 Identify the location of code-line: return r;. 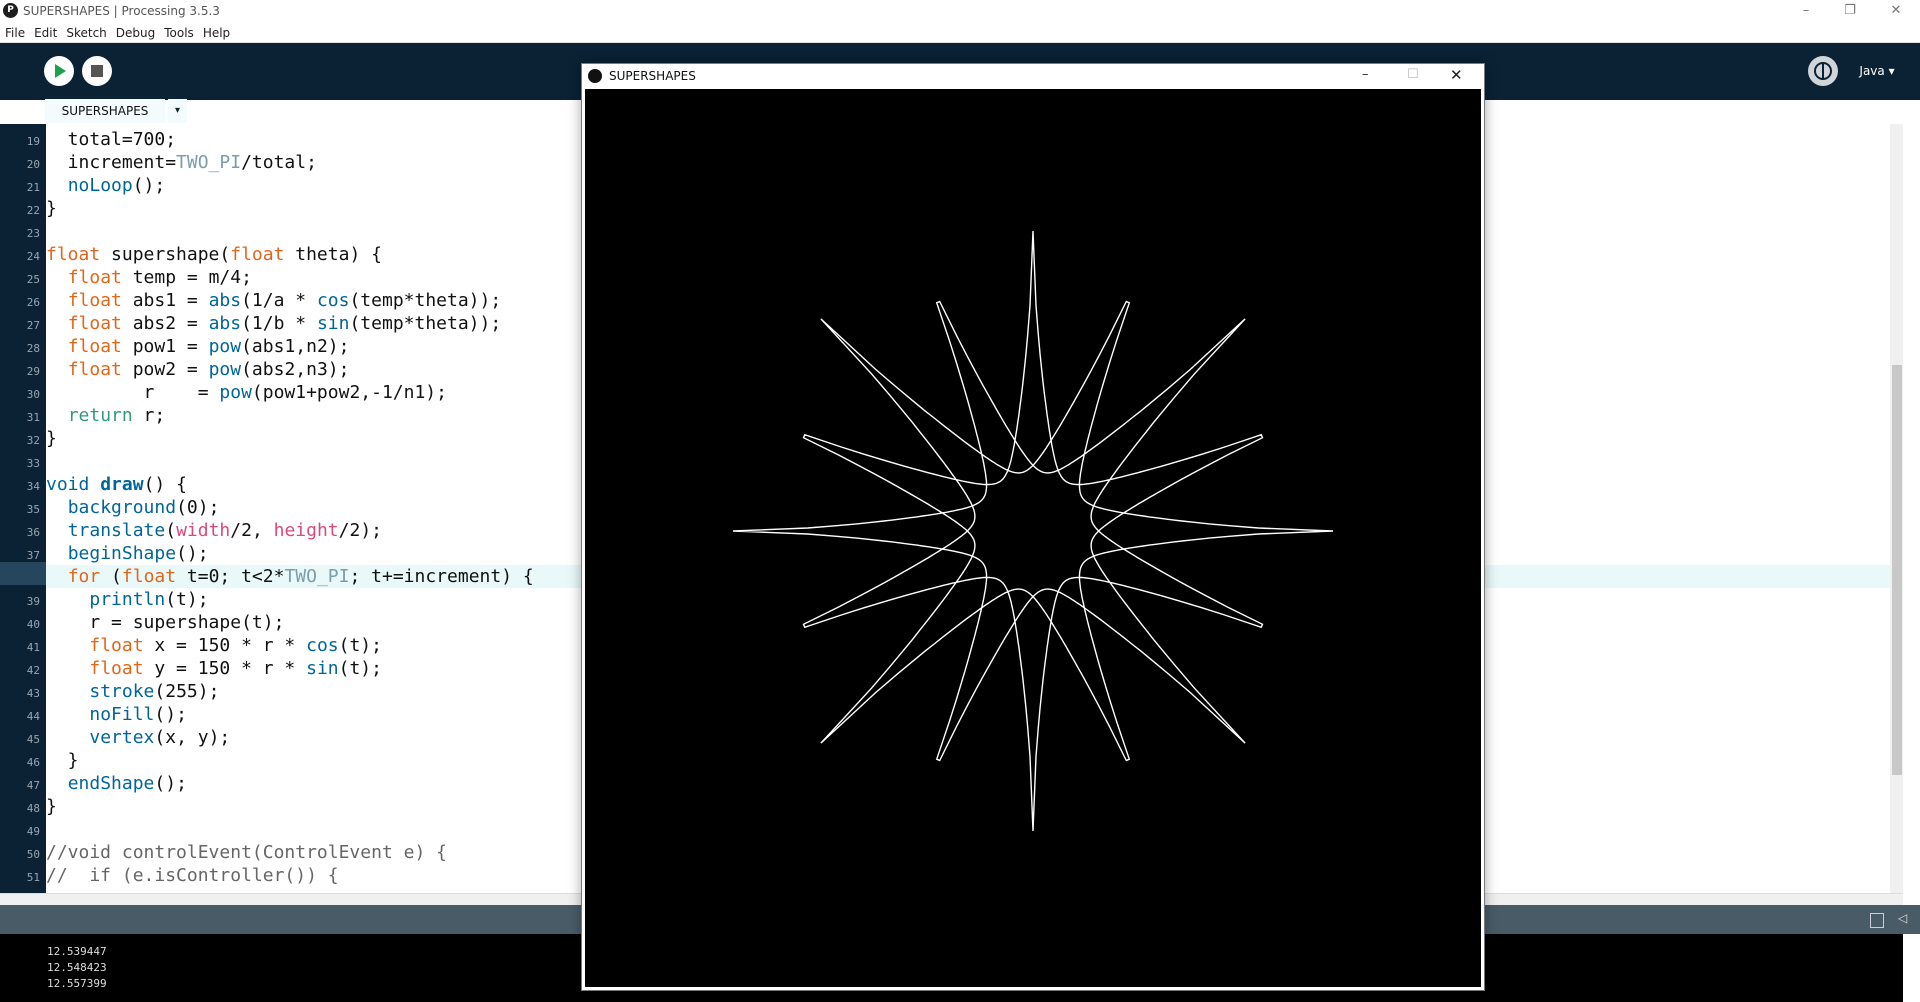
(116, 415).